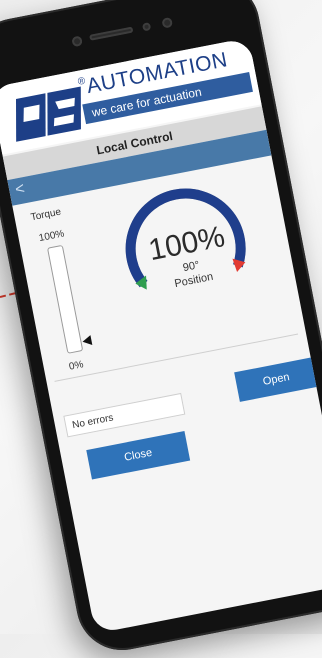  Describe the element at coordinates (76, 366) in the screenshot. I see `torque-min-label: 0%` at that location.